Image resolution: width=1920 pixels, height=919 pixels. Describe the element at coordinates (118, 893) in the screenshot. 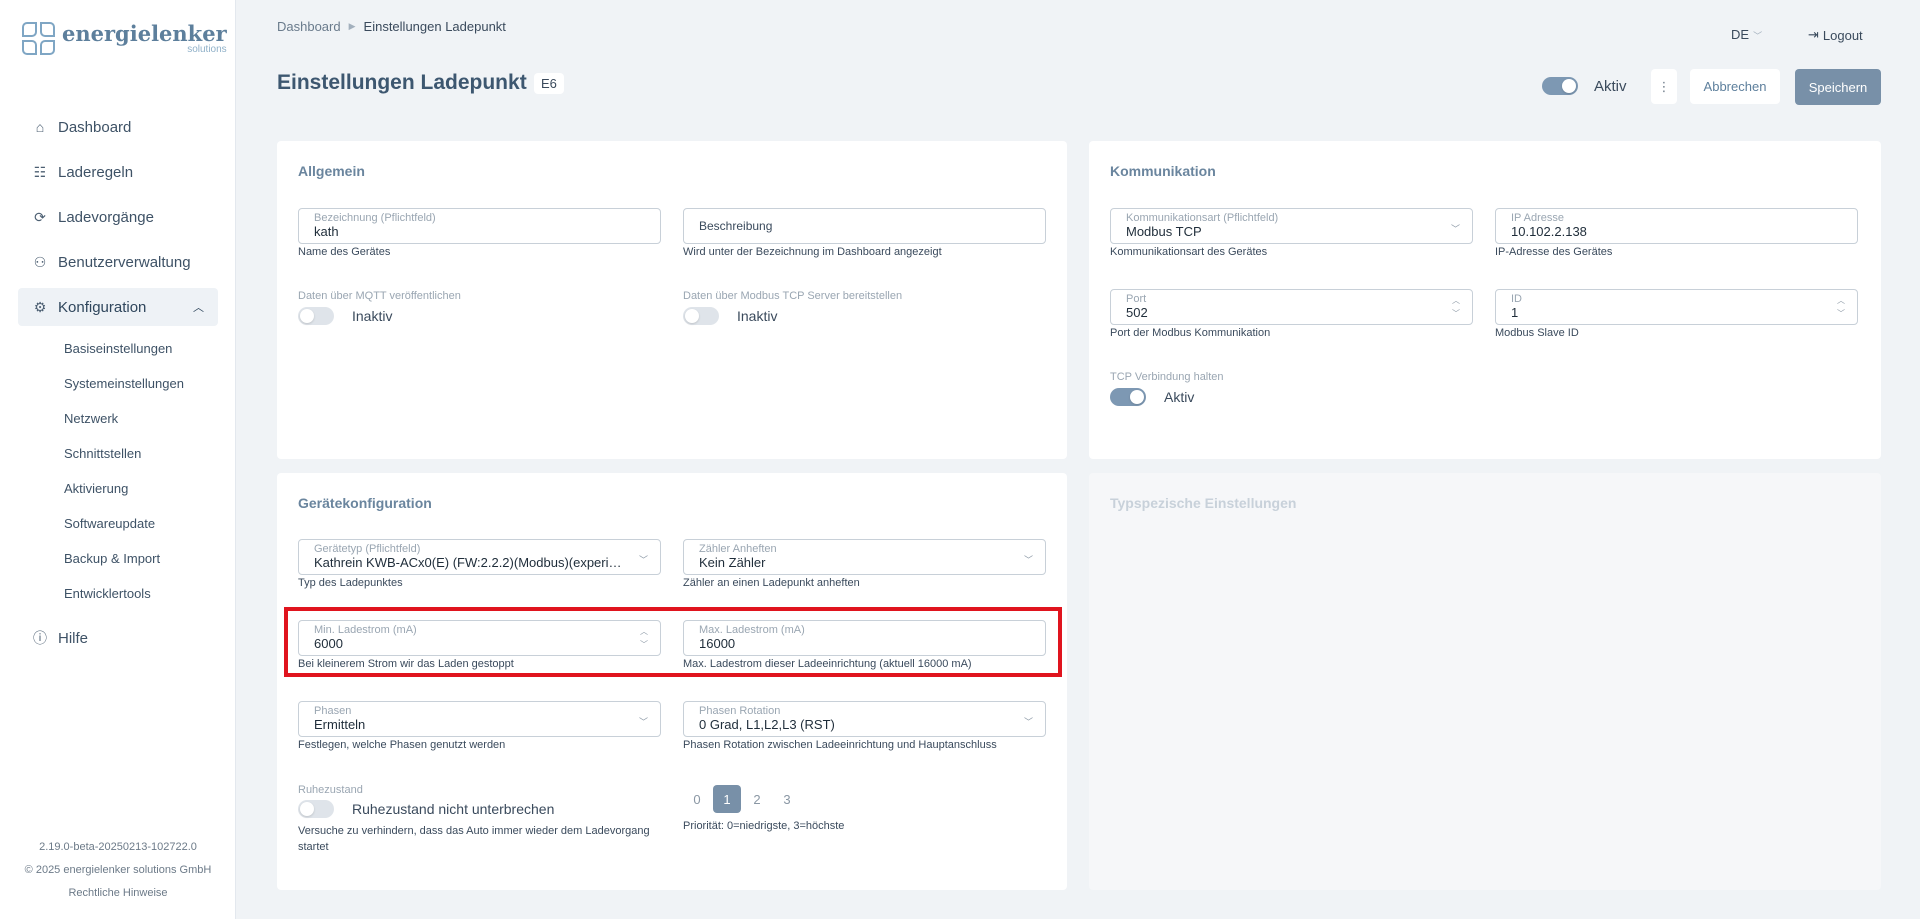

I see `legal-link: Rechtliche Hinweise` at that location.